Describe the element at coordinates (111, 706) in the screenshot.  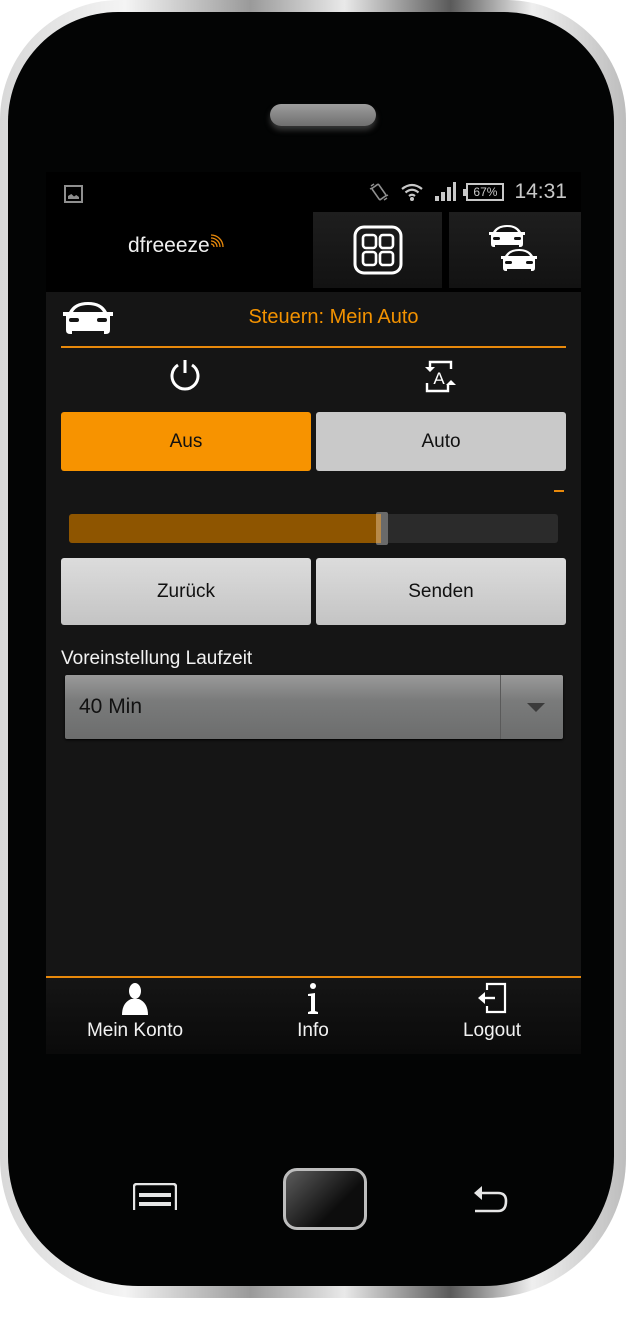
I see `dropdown-value: 40 Min` at that location.